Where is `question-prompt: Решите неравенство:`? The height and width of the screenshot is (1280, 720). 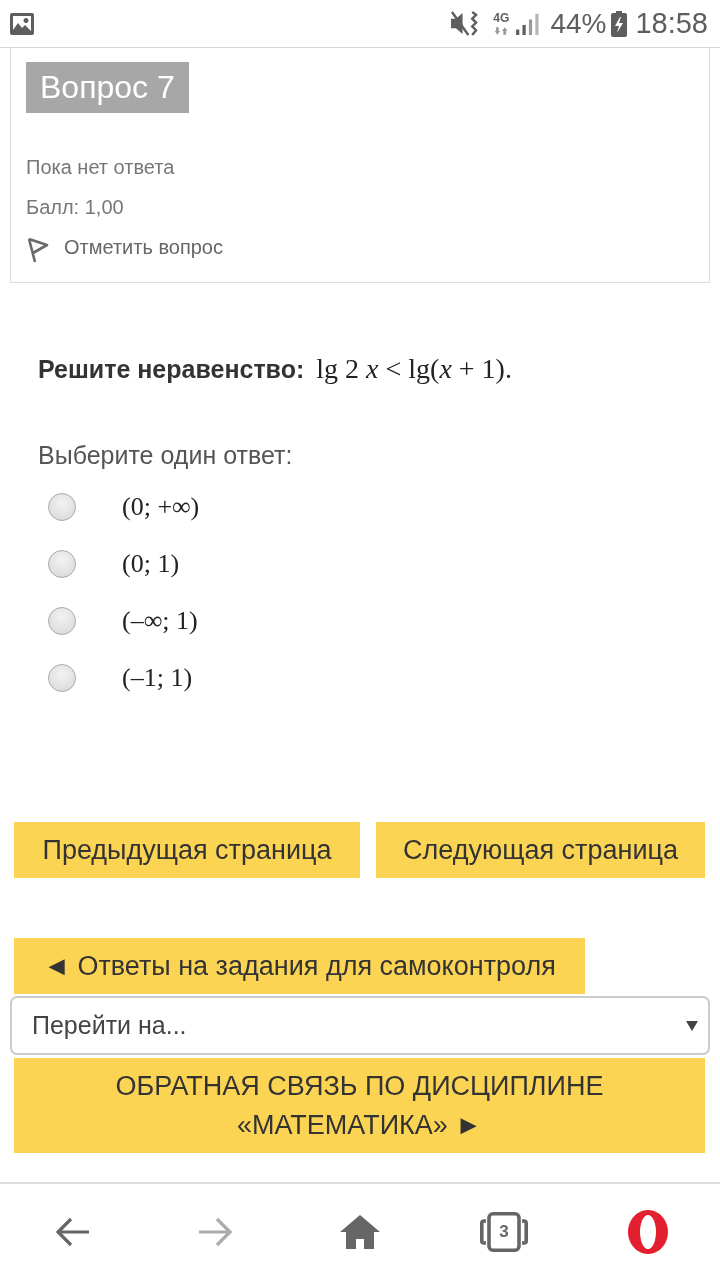 question-prompt: Решите неравенство: is located at coordinates (171, 369).